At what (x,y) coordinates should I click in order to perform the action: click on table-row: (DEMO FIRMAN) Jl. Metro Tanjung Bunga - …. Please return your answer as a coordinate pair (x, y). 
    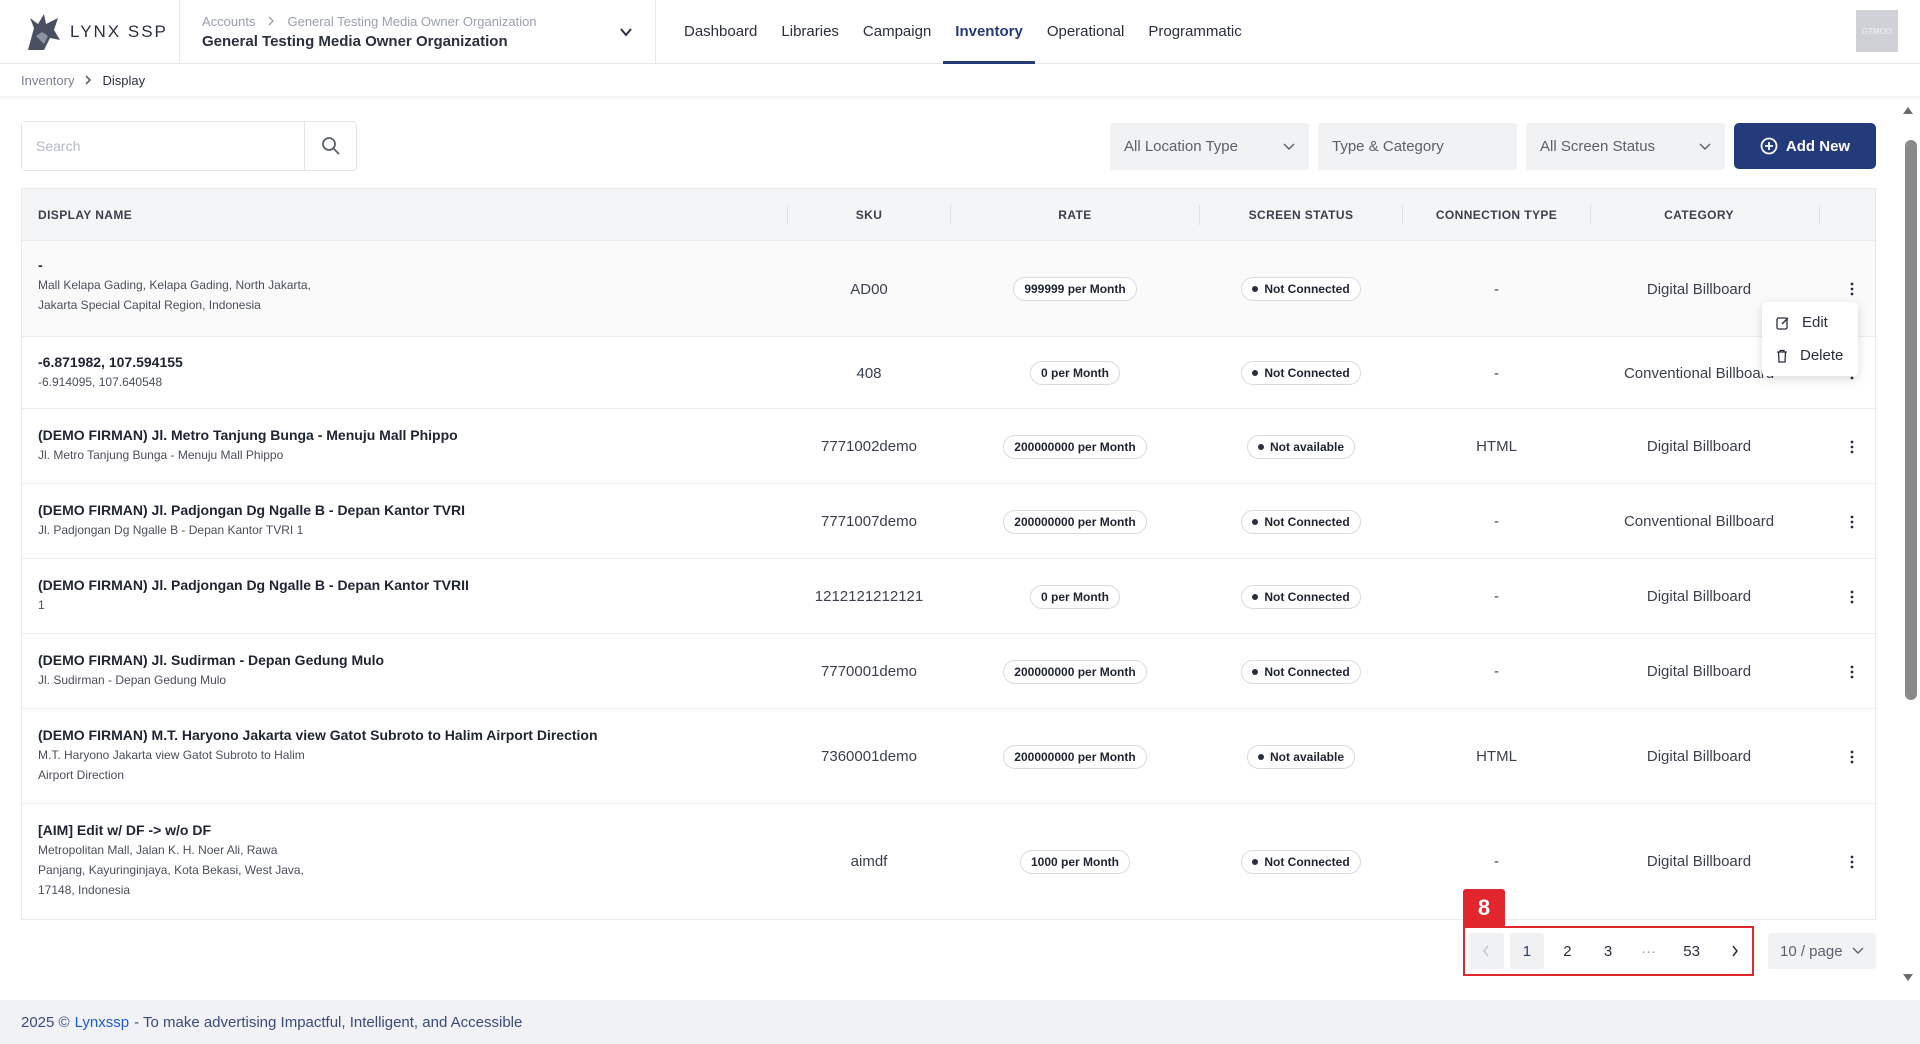
    Looking at the image, I should click on (948, 446).